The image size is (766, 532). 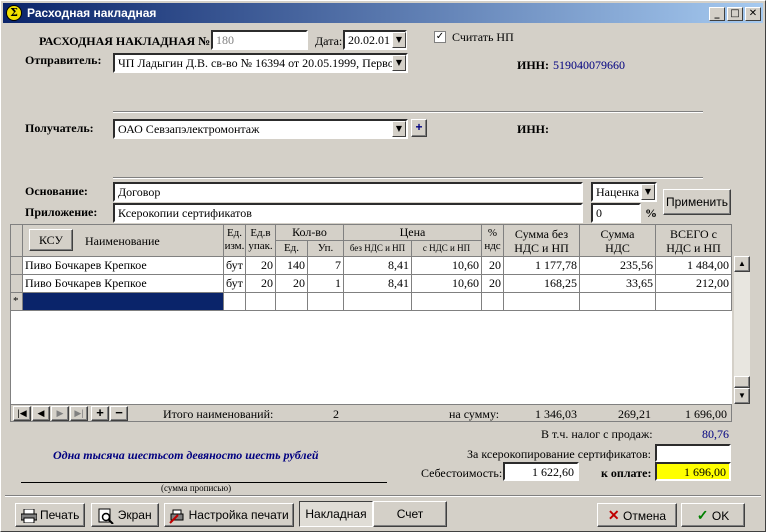 I want to click on scroll-up-button: ▲, so click(x=742, y=264).